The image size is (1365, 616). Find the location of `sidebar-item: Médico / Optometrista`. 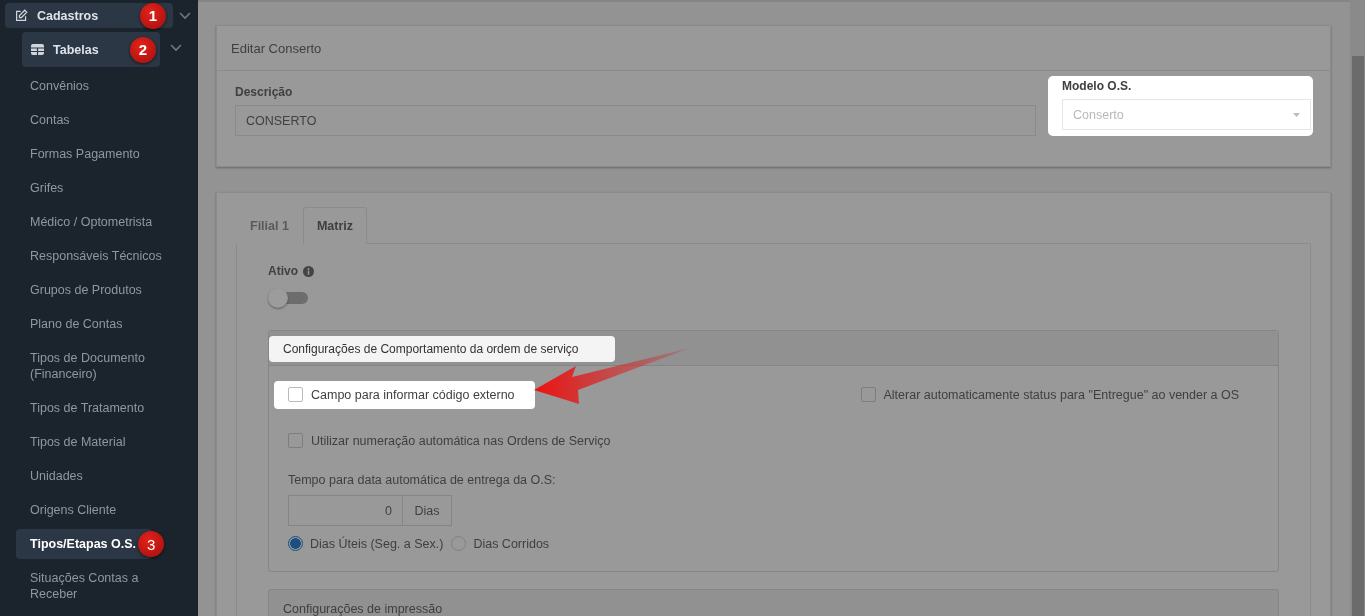

sidebar-item: Médico / Optometrista is located at coordinates (90, 222).